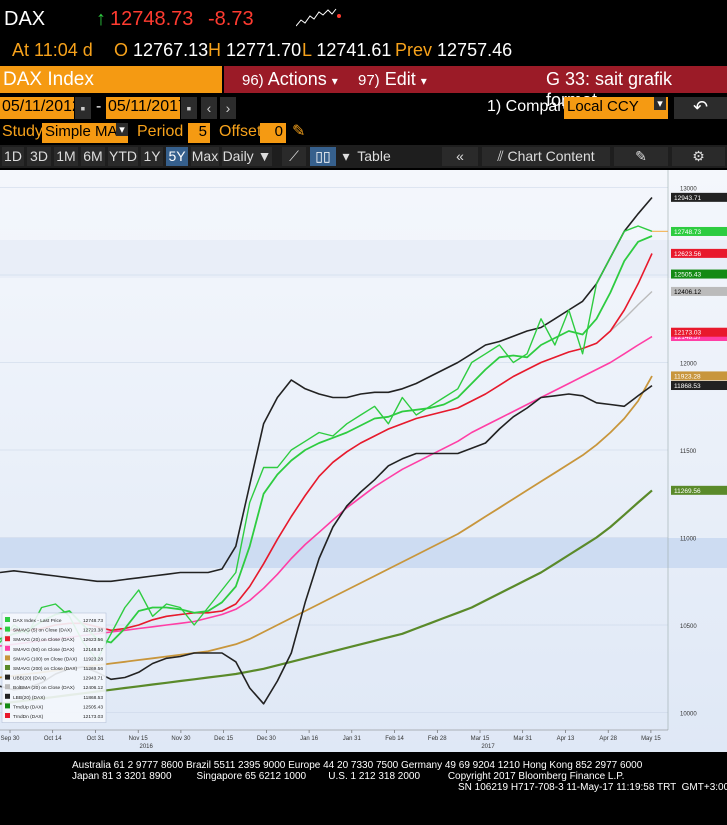 The image size is (727, 825). I want to click on legend-label: TrndDn (DAX), so click(28, 717).